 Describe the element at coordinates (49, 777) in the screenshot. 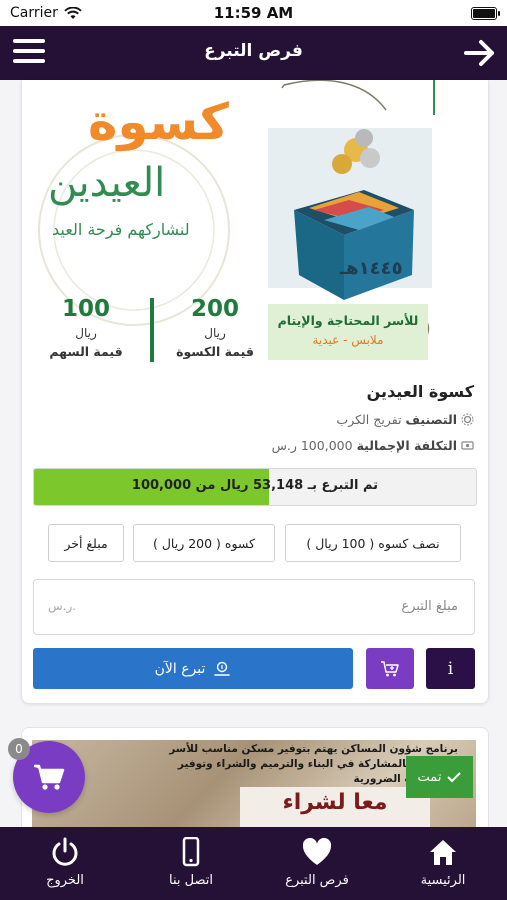

I see `cart-icon` at that location.